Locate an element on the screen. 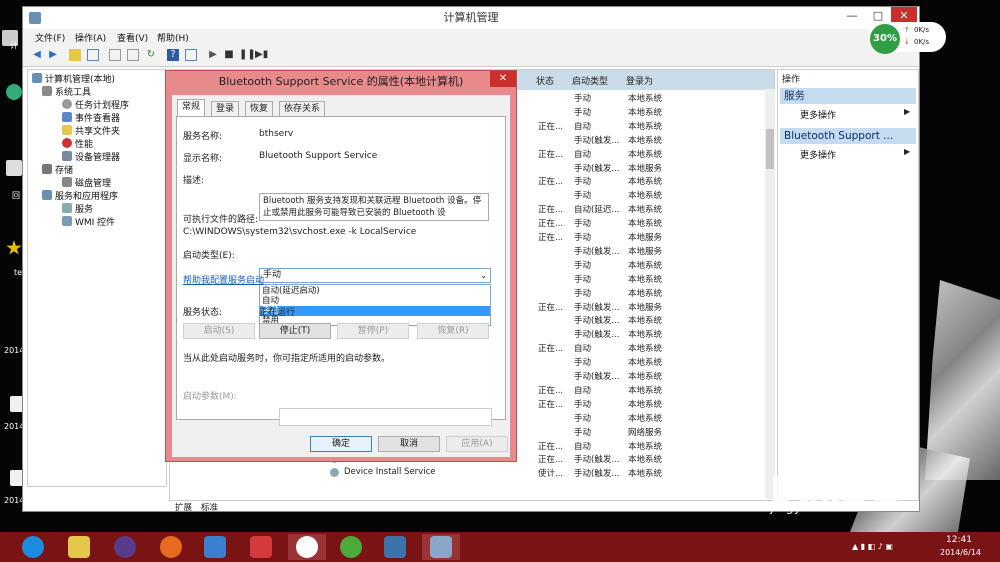 This screenshot has width=1000, height=562. vertical-scrollbar is located at coordinates (770, 294).